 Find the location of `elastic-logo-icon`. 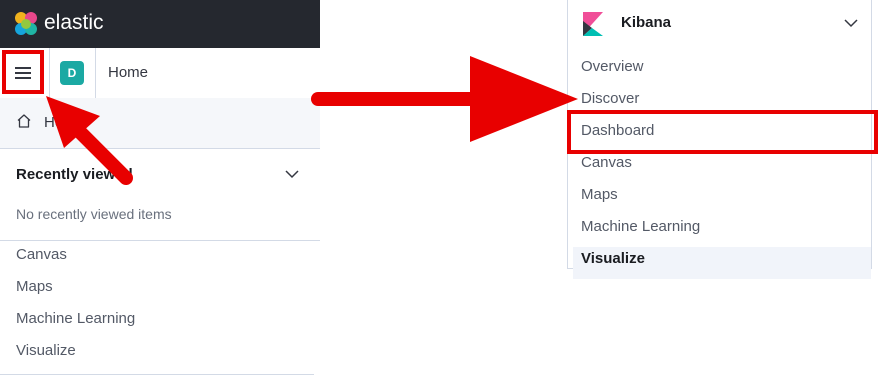

elastic-logo-icon is located at coordinates (26, 23).